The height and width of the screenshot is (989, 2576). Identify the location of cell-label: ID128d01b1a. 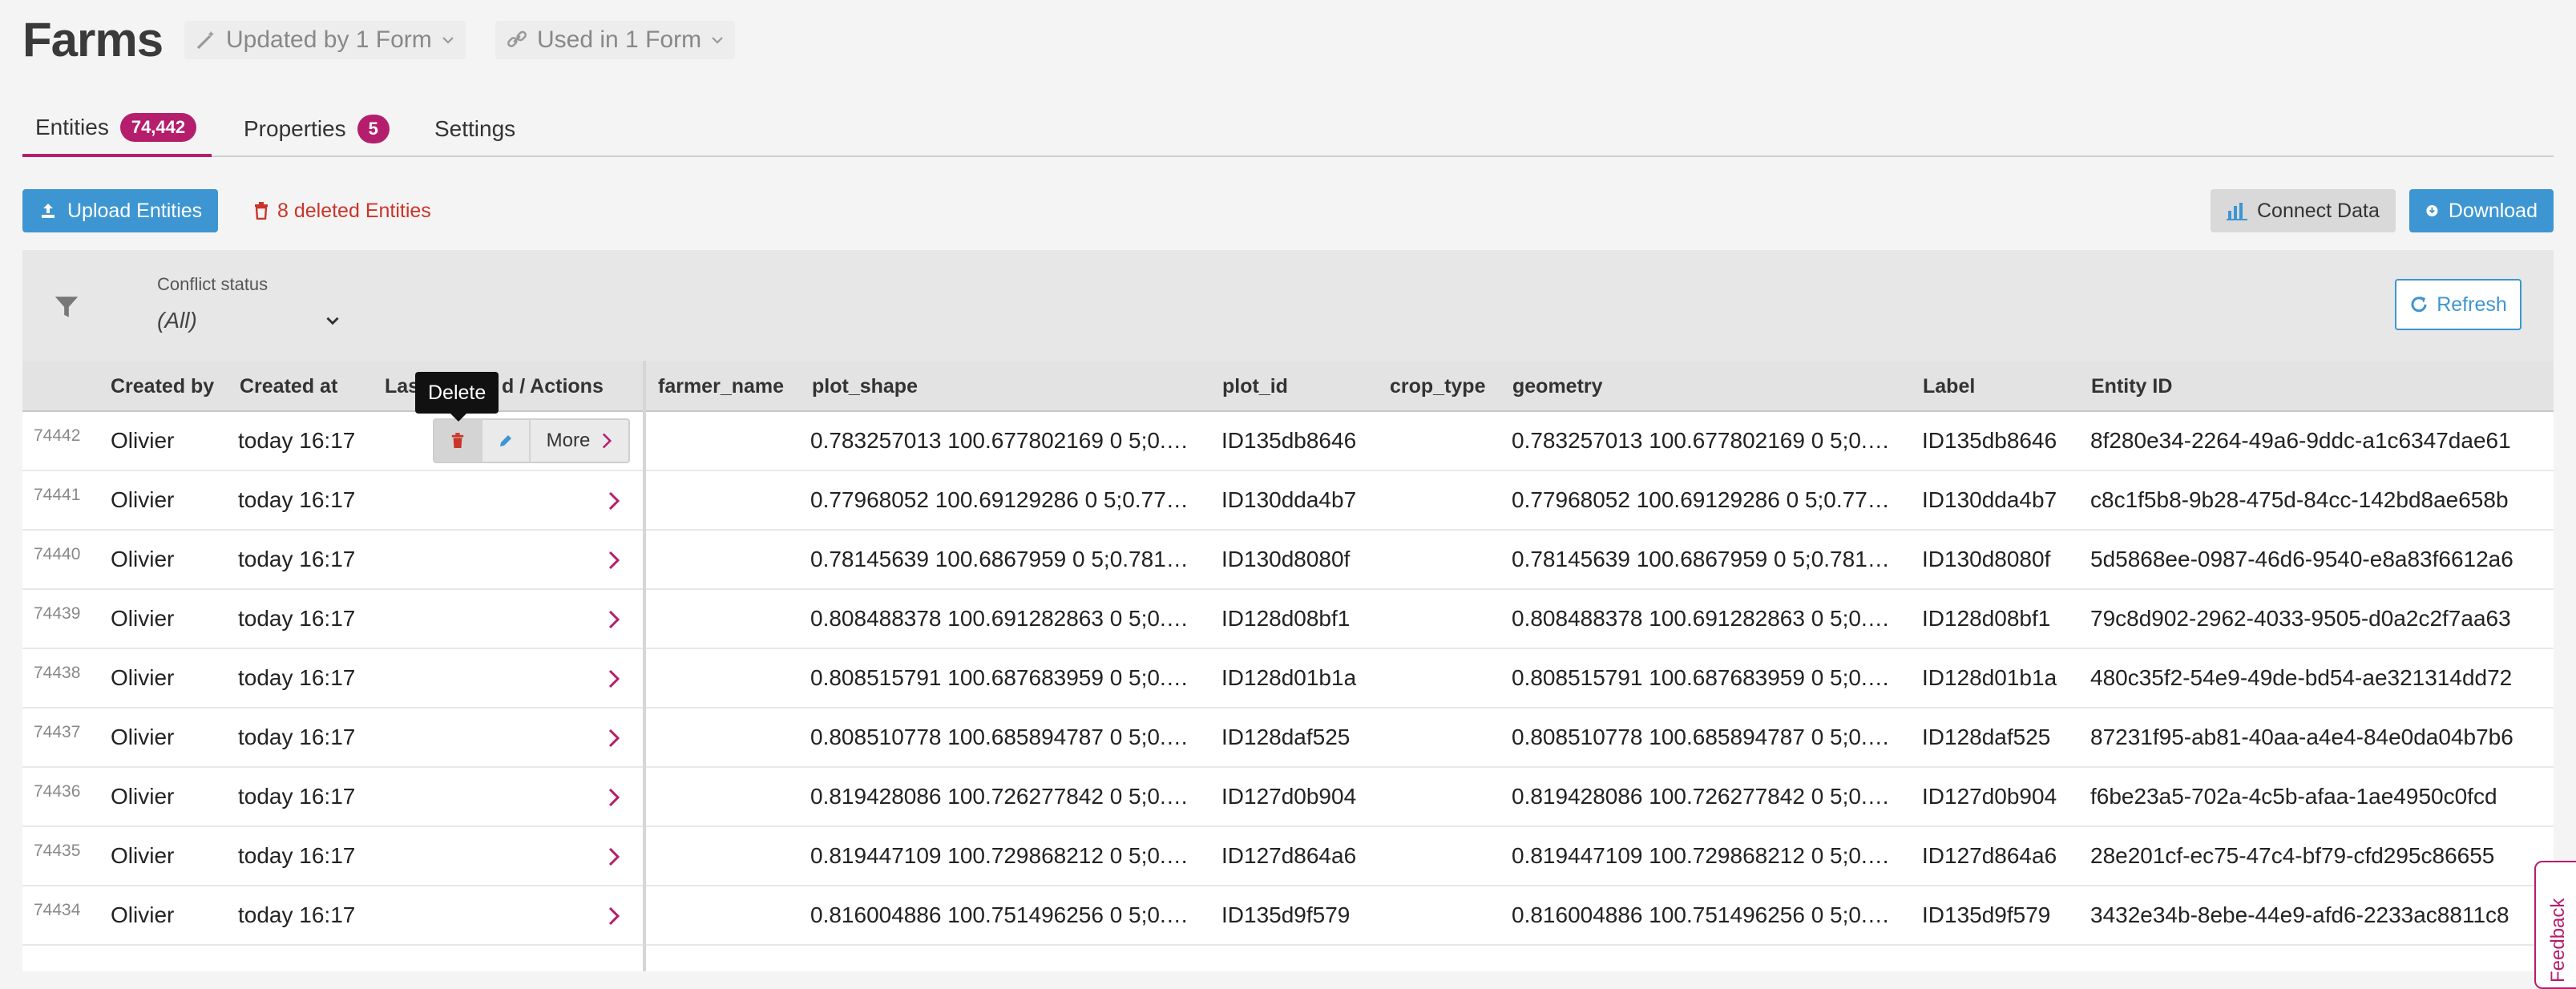
(1990, 677).